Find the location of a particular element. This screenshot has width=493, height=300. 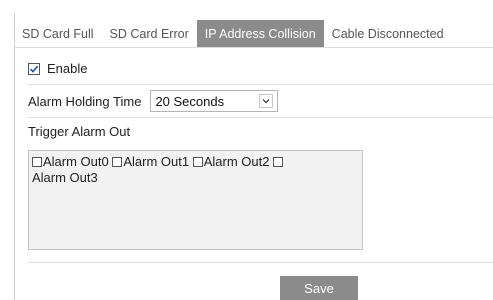

tab-sd-card-full: SD Card Full is located at coordinates (58, 33).